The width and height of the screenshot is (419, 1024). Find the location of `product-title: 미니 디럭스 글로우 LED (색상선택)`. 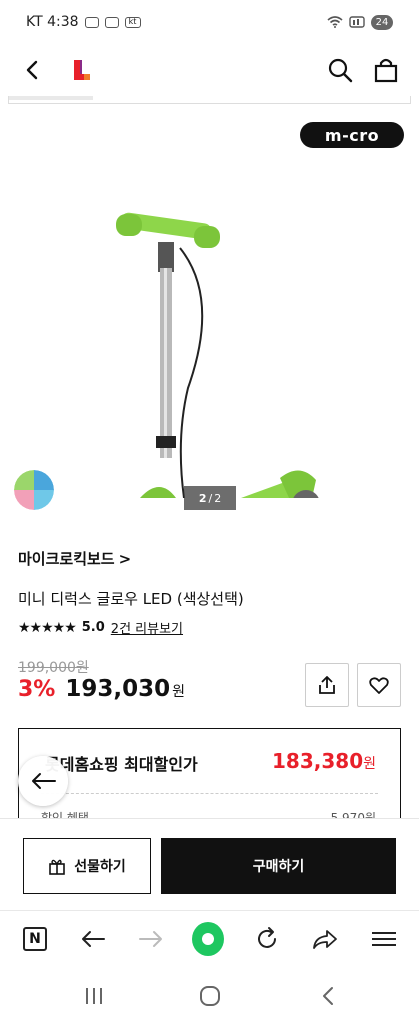

product-title: 미니 디럭스 글로우 LED (색상선택) is located at coordinates (131, 599).